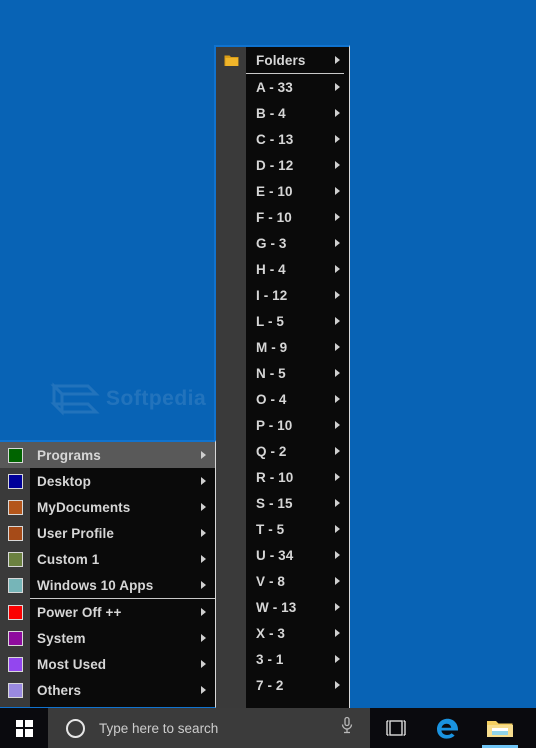 The height and width of the screenshot is (748, 536). I want to click on start-menu-item-label: Others, so click(59, 690).